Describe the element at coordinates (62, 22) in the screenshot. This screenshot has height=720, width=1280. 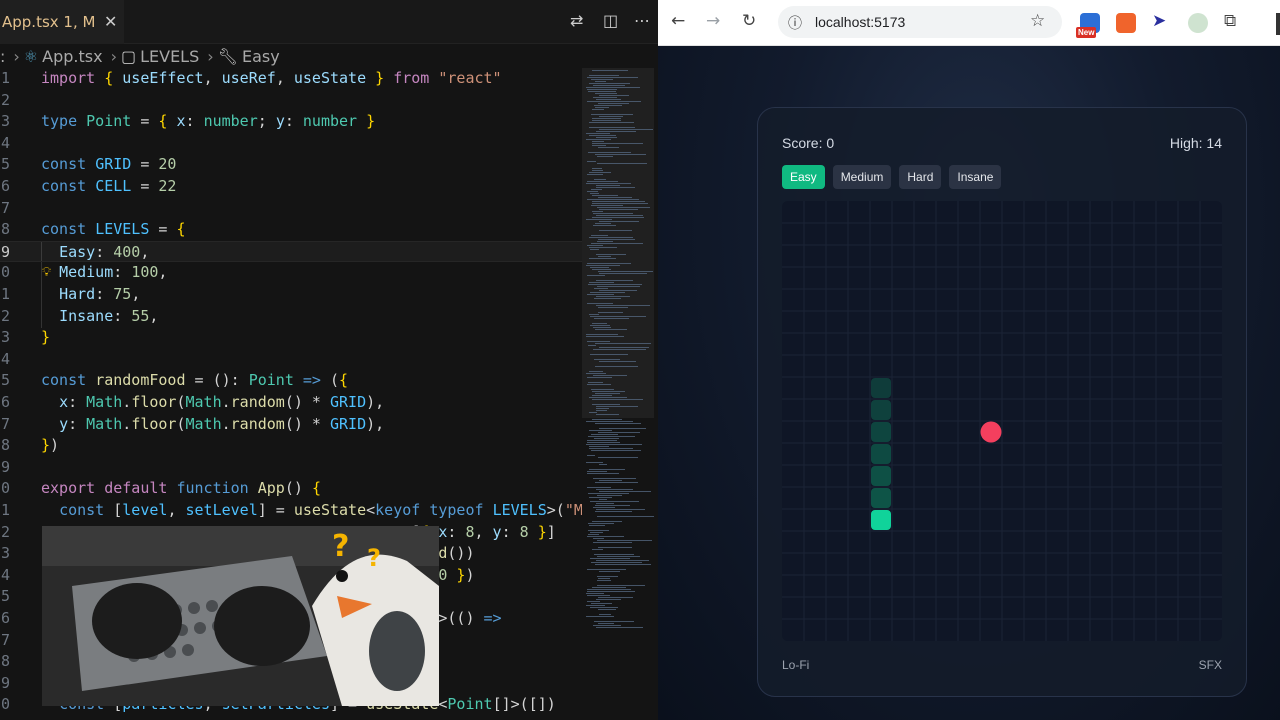
I see `tab-app-tsx: App.tsx 1, M ✕` at that location.